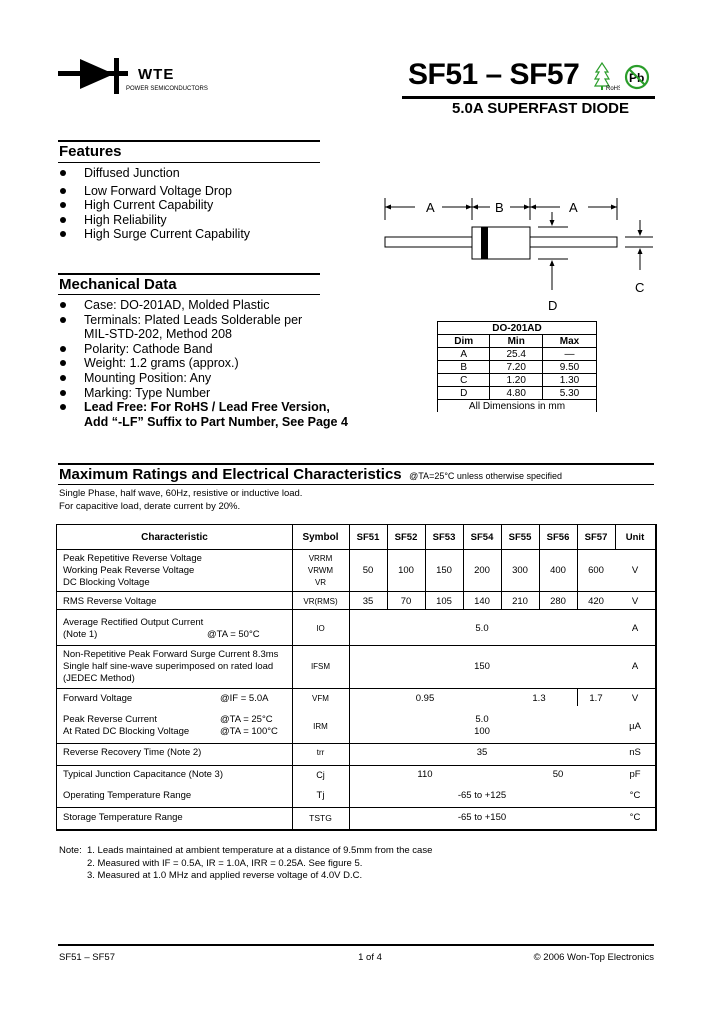 Image resolution: width=720 pixels, height=1012 pixels. What do you see at coordinates (132, 752) in the screenshot?
I see `row-trr-char: Reverse Recovery Time (Note 2)` at bounding box center [132, 752].